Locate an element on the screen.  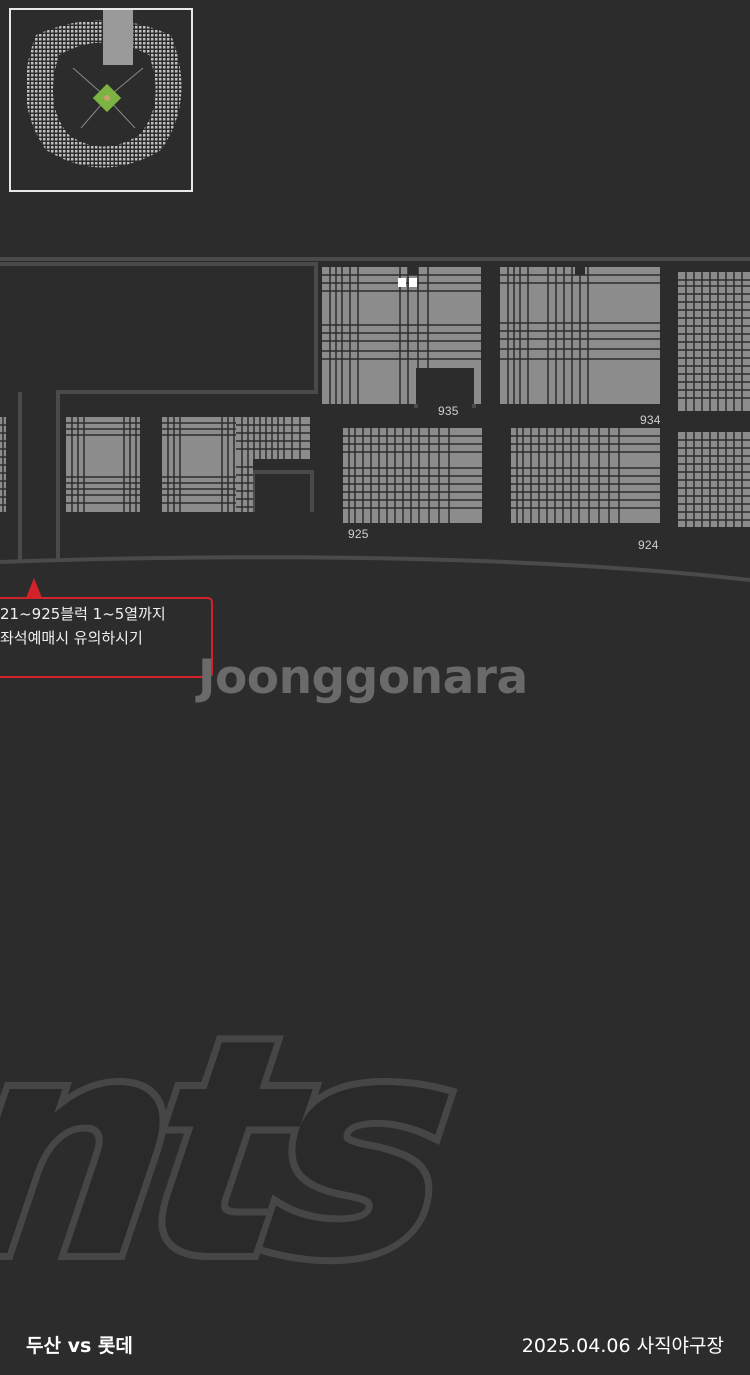
notice-line-2: 좌석예매시 유의하시기 is located at coordinates (71, 638).